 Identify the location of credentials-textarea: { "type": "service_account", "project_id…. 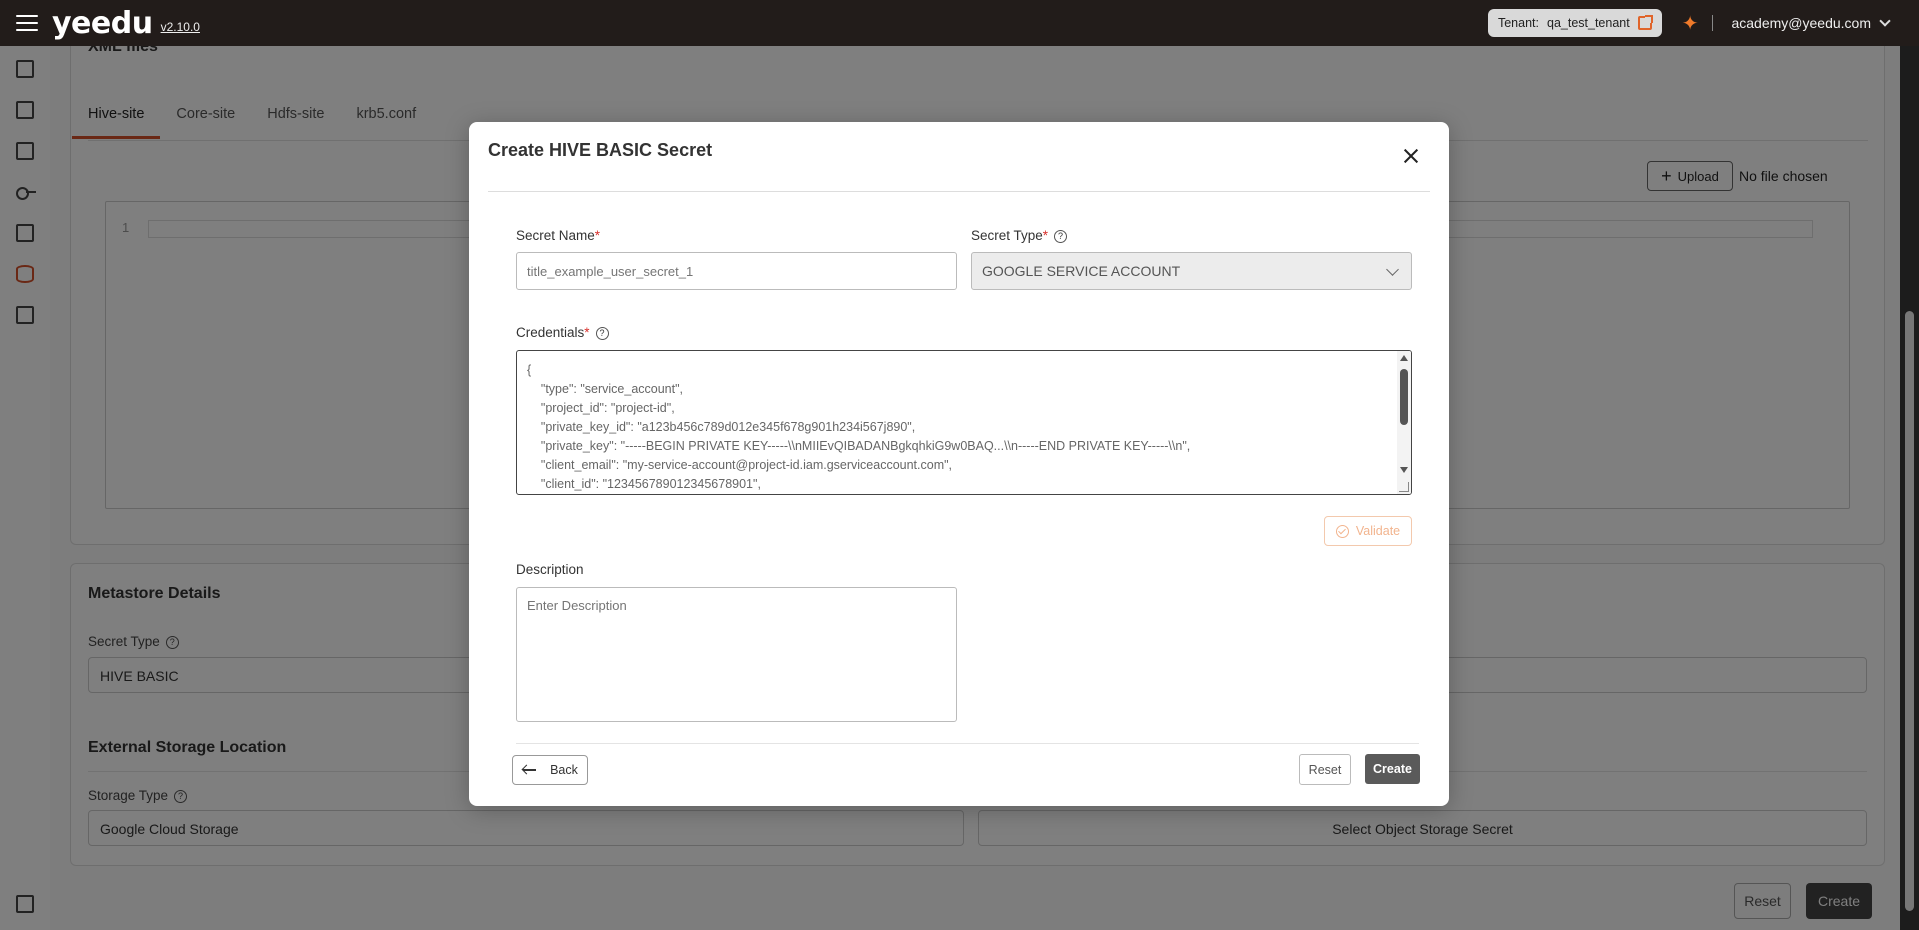
(964, 422).